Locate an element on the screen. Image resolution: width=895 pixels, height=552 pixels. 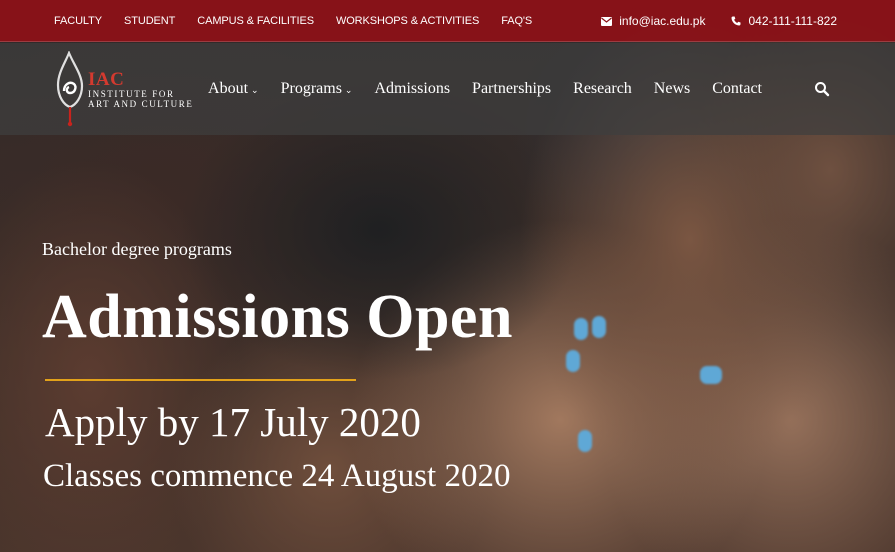
logo-line-2: ART AND CULTURE is located at coordinates (141, 104).